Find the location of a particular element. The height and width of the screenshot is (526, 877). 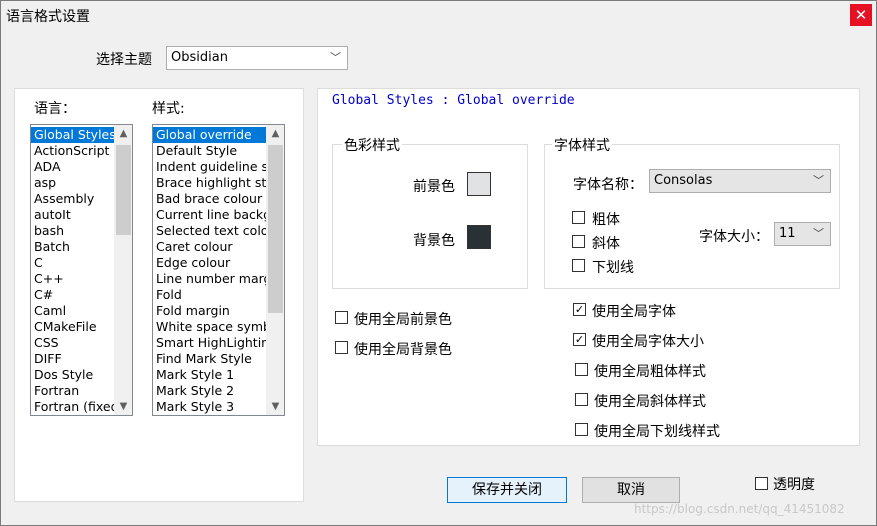

bold-checkbox is located at coordinates (578, 217).